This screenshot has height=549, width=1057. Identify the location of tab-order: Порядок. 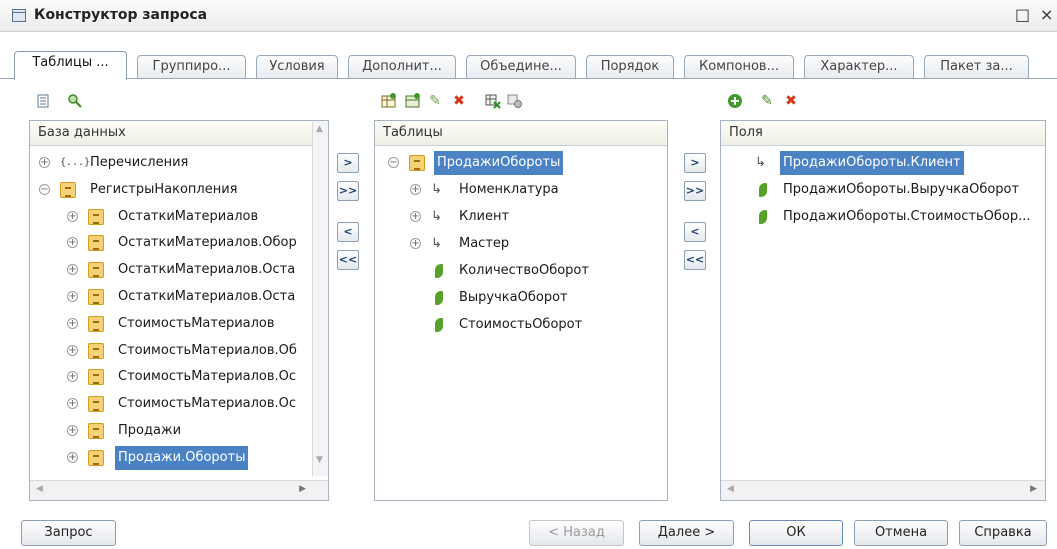
(630, 67).